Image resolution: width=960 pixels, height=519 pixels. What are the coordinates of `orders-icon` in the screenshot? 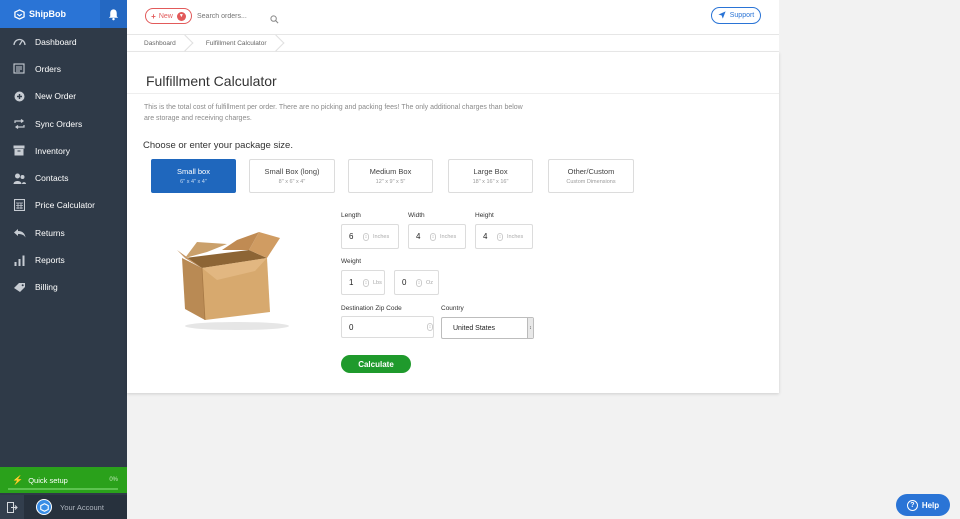 It's located at (19, 69).